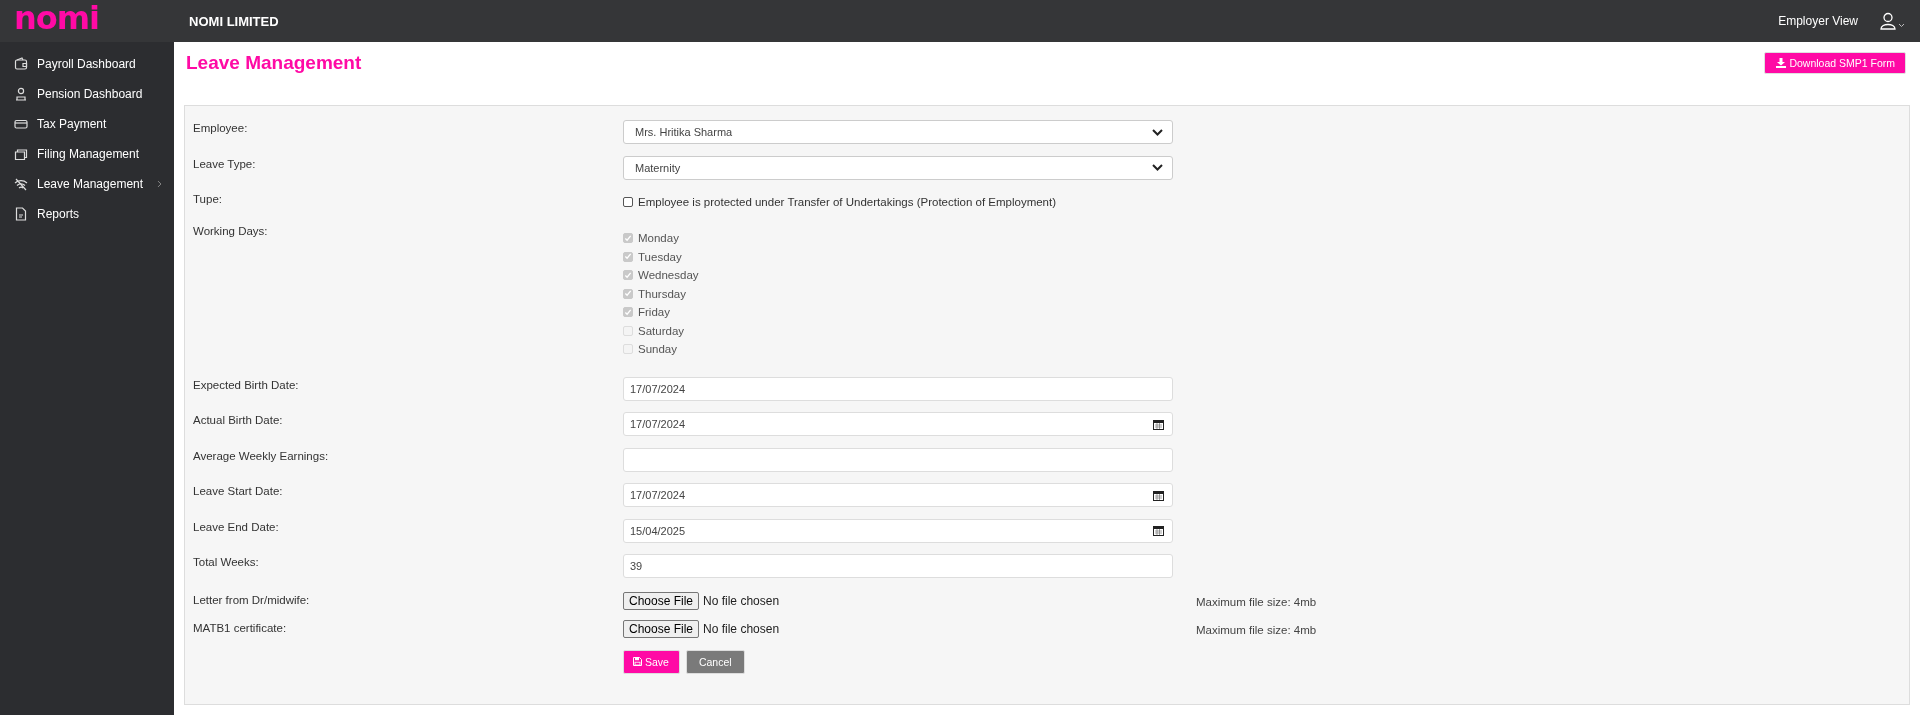 This screenshot has width=1920, height=715. I want to click on folders-icon, so click(21, 154).